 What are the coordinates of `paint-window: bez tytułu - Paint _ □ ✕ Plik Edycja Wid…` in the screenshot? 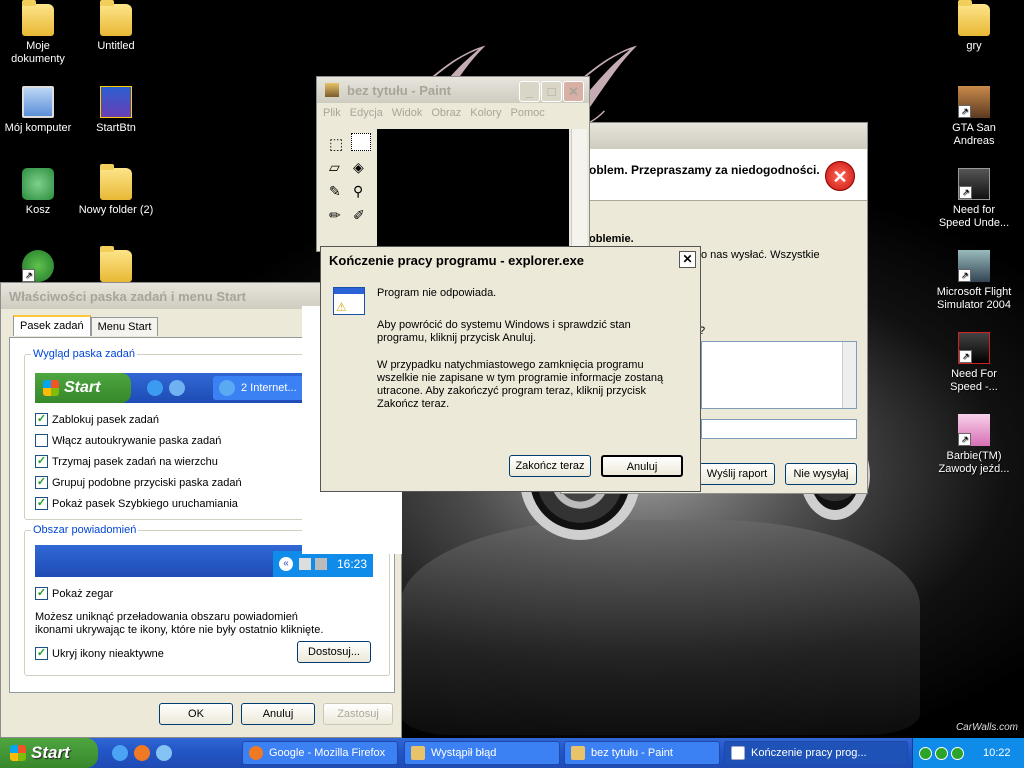 It's located at (453, 164).